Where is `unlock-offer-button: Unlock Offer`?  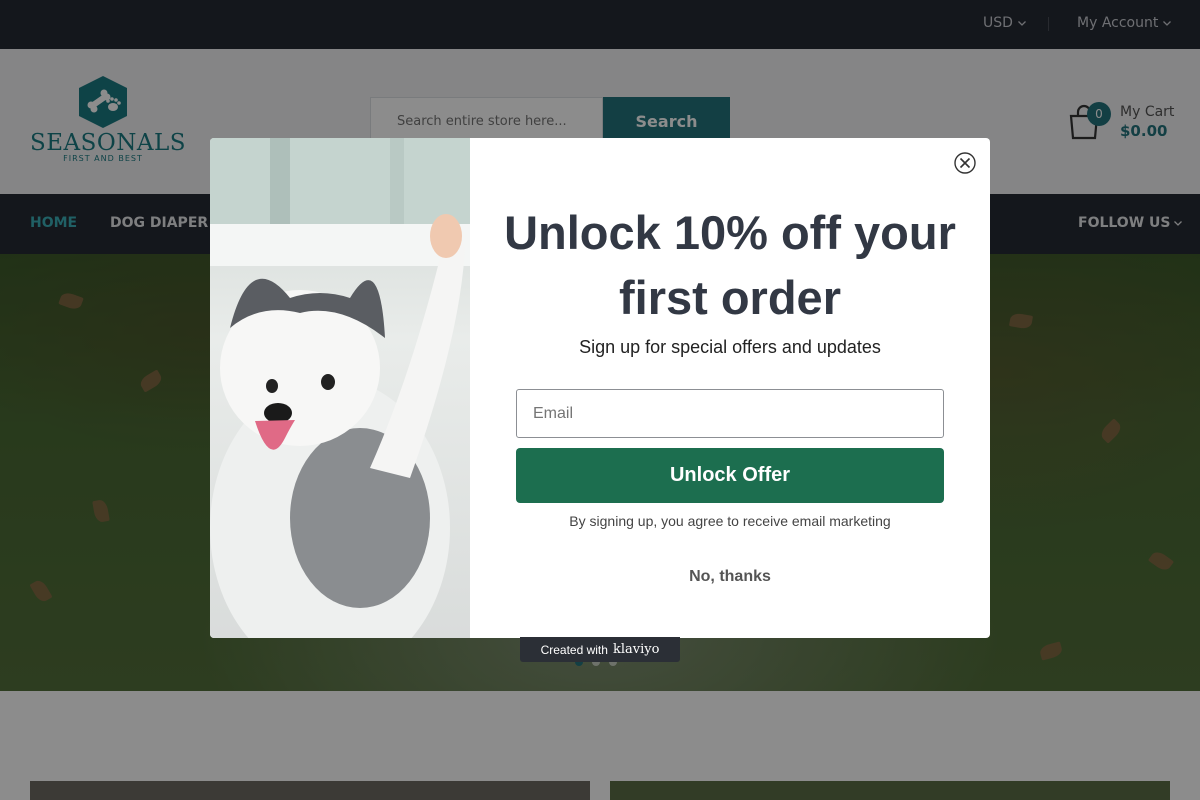
unlock-offer-button: Unlock Offer is located at coordinates (730, 475).